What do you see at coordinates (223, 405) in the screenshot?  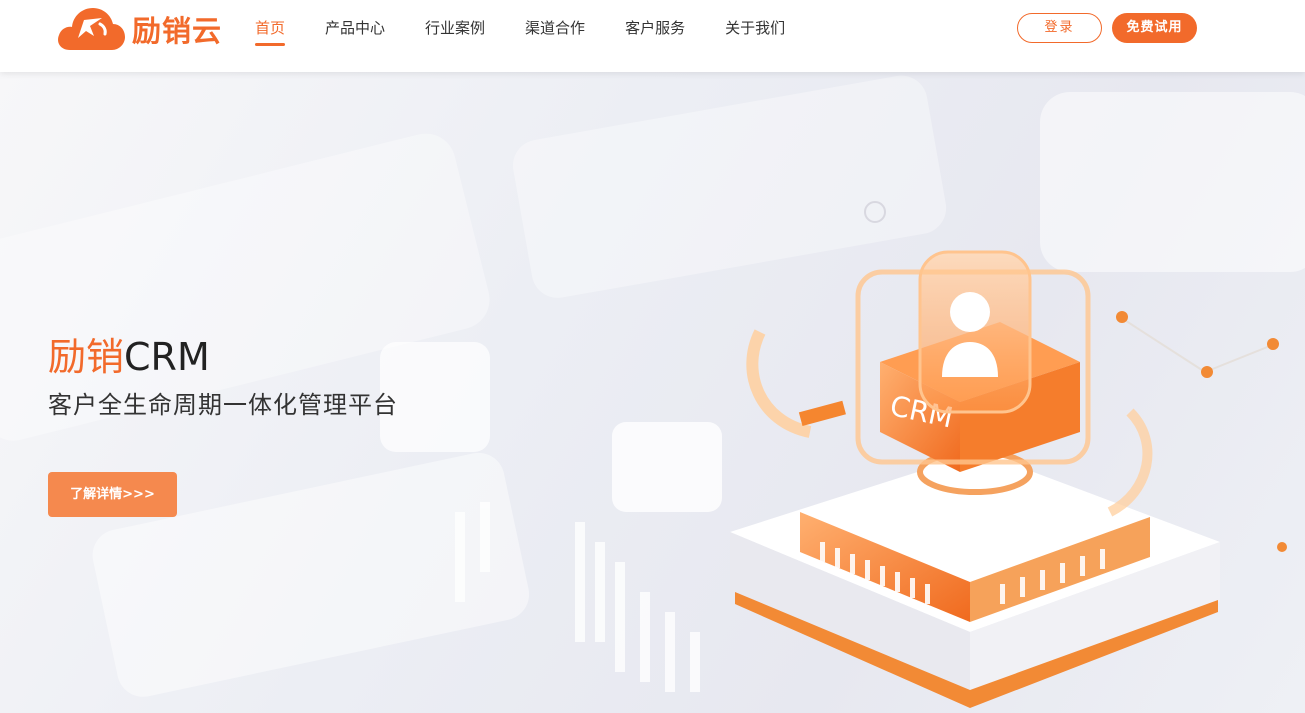 I see `hero-subtitle: 客户全生命周期一体化管理平台` at bounding box center [223, 405].